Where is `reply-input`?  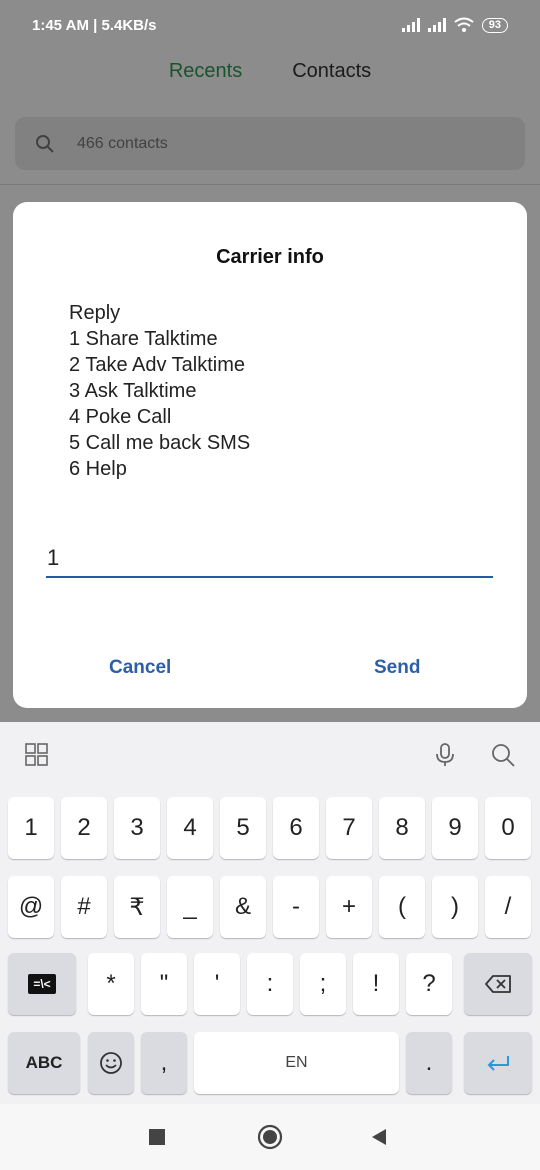
reply-input is located at coordinates (269, 559).